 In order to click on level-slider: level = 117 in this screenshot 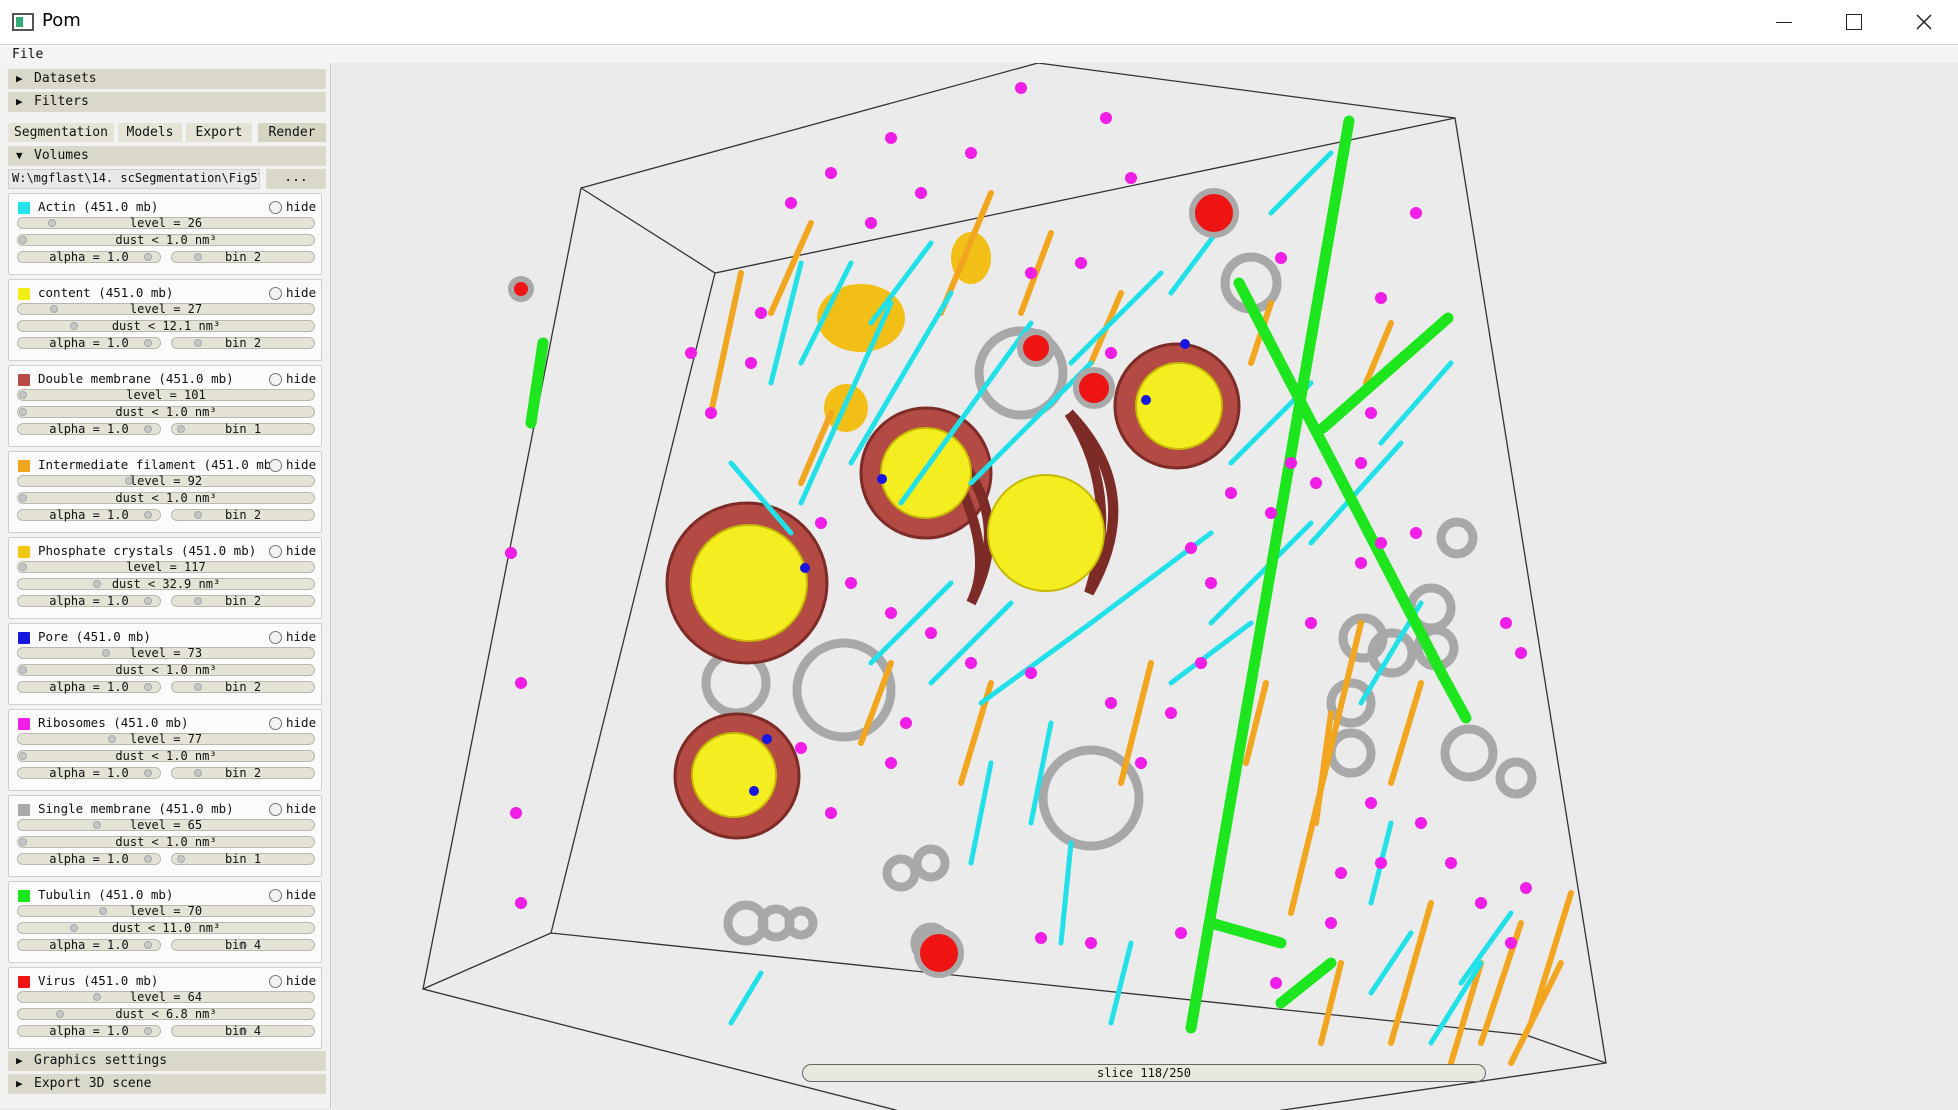, I will do `click(166, 567)`.